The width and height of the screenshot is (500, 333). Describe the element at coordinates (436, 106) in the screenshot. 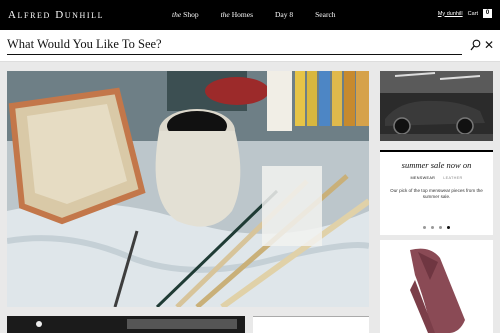

I see `car-image` at that location.